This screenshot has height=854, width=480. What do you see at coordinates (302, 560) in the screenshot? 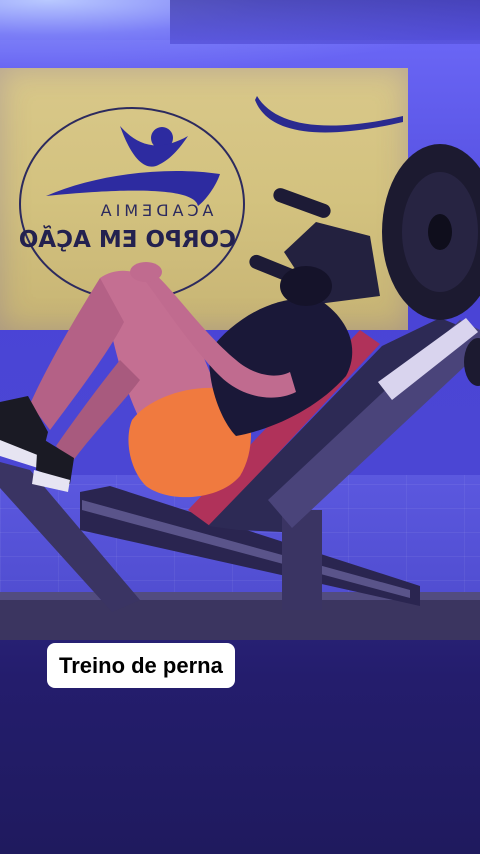
I see `machine-post` at bounding box center [302, 560].